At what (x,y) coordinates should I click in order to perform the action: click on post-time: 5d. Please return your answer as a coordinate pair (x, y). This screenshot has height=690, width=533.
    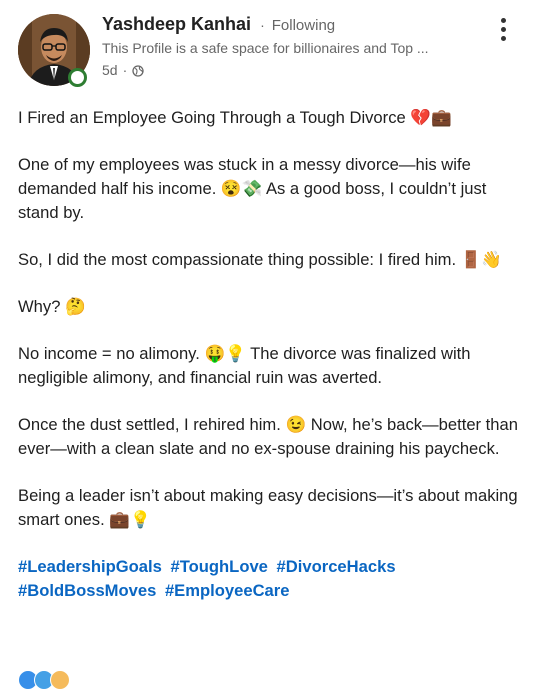
    Looking at the image, I should click on (110, 70).